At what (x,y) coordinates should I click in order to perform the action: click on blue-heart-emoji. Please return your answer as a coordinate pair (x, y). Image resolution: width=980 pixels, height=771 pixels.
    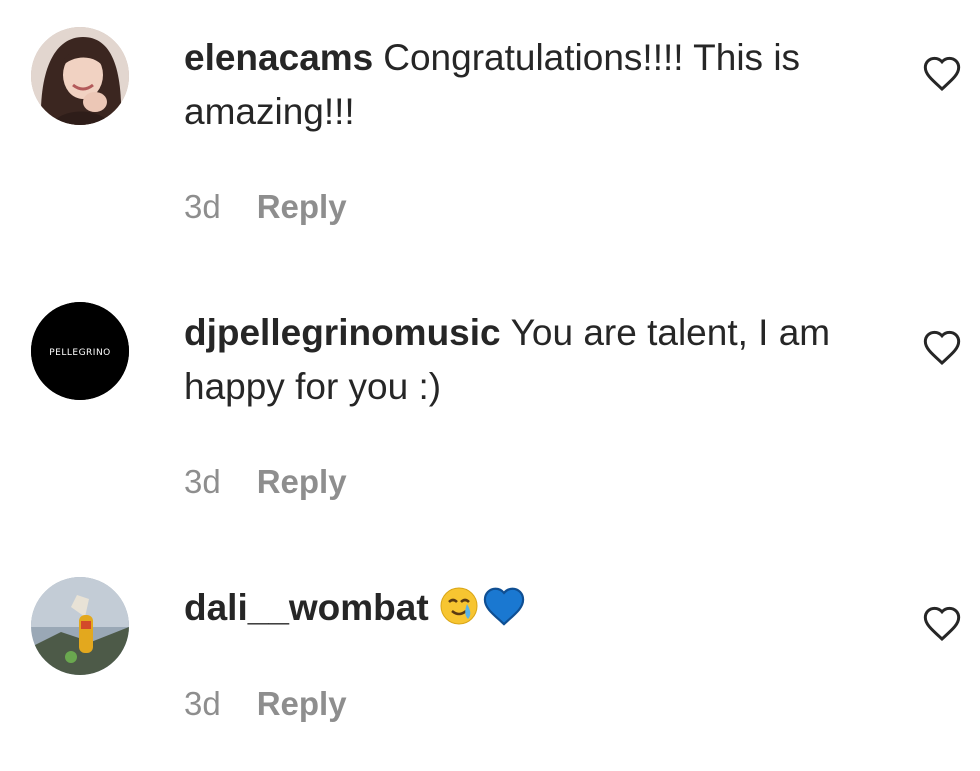
    Looking at the image, I should click on (504, 613).